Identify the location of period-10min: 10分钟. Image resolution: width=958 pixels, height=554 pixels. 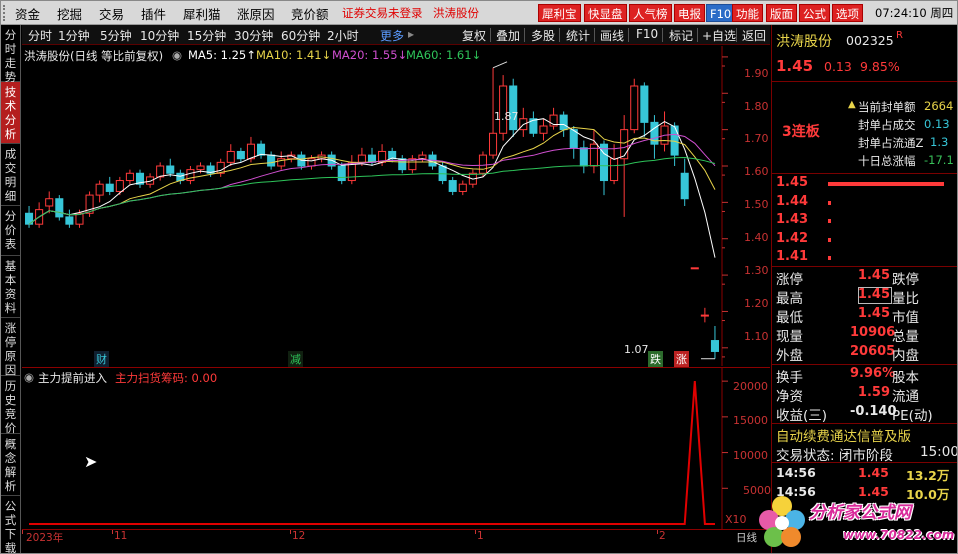
(159, 35).